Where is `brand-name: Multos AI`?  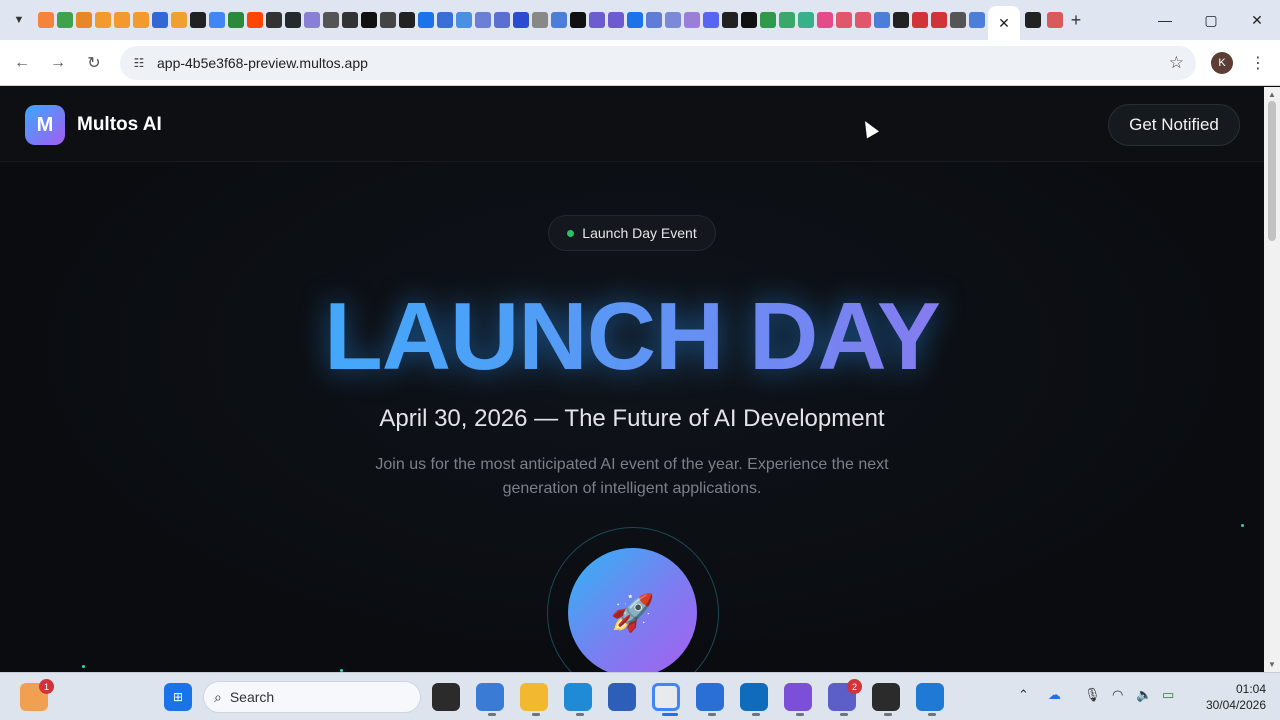
brand-name: Multos AI is located at coordinates (119, 125).